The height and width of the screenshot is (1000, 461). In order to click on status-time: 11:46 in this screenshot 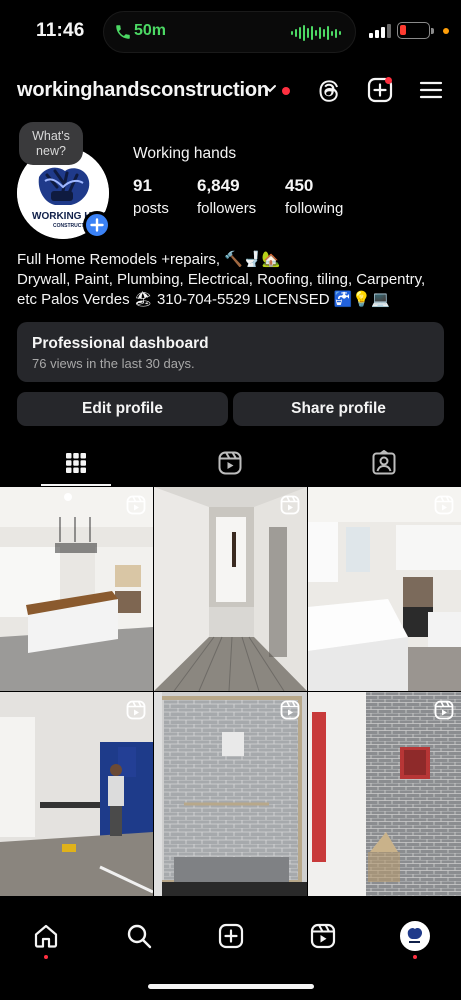, I will do `click(60, 30)`.